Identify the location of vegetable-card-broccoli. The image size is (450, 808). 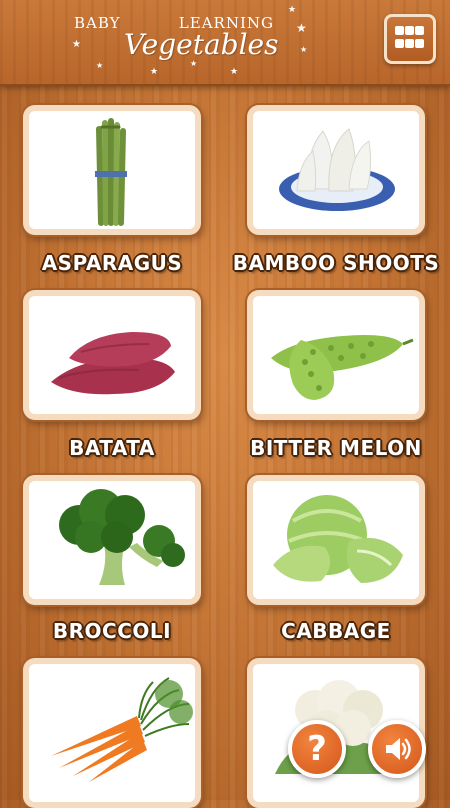
(112, 540).